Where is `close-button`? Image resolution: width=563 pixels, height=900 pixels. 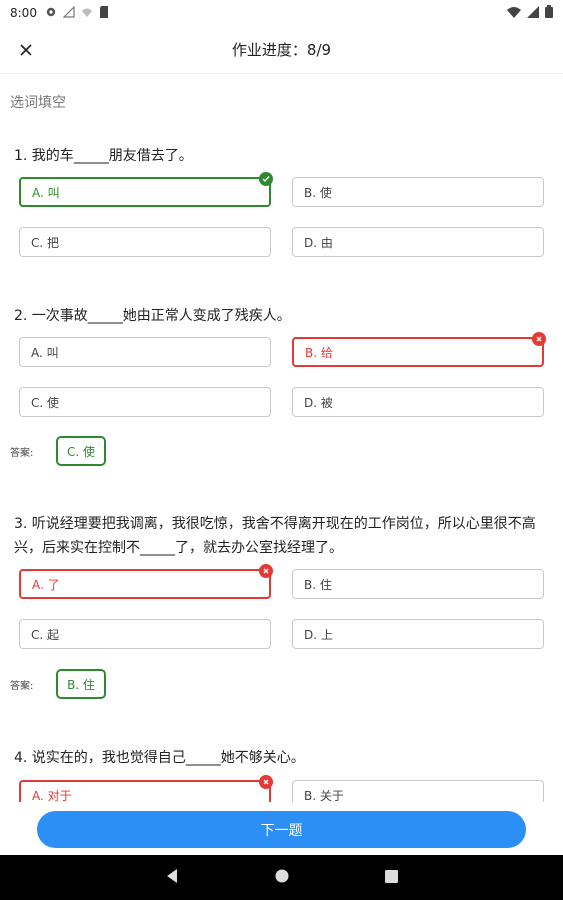 close-button is located at coordinates (26, 50).